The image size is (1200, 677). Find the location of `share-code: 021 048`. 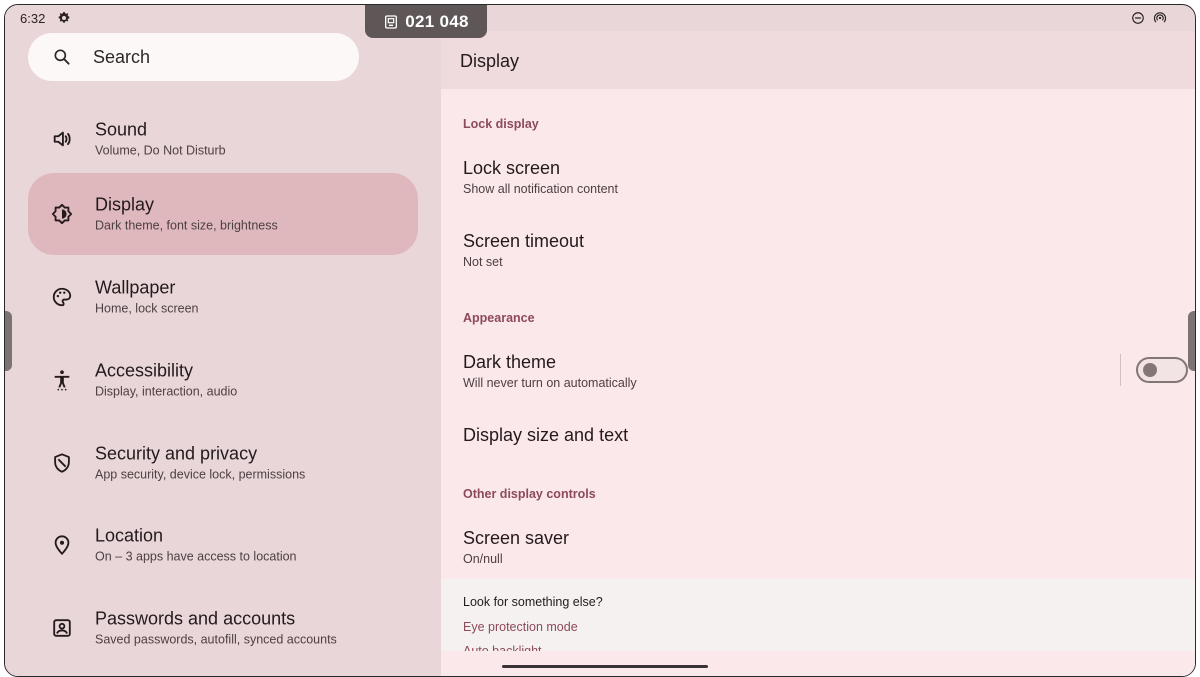

share-code: 021 048 is located at coordinates (437, 21).